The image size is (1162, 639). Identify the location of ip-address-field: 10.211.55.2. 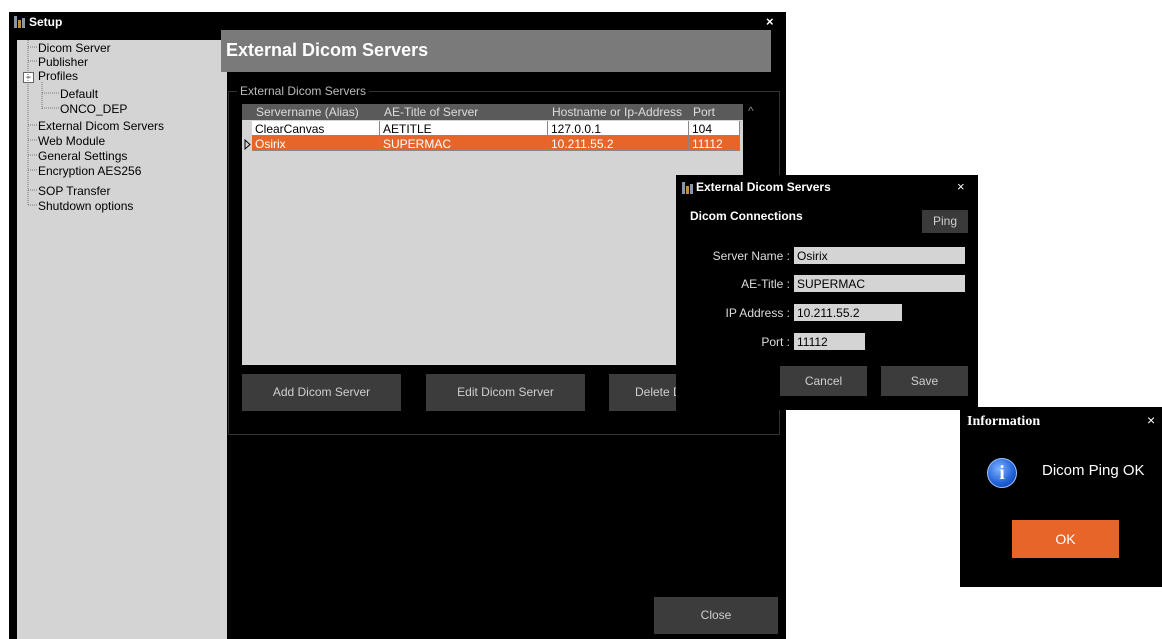
(848, 312).